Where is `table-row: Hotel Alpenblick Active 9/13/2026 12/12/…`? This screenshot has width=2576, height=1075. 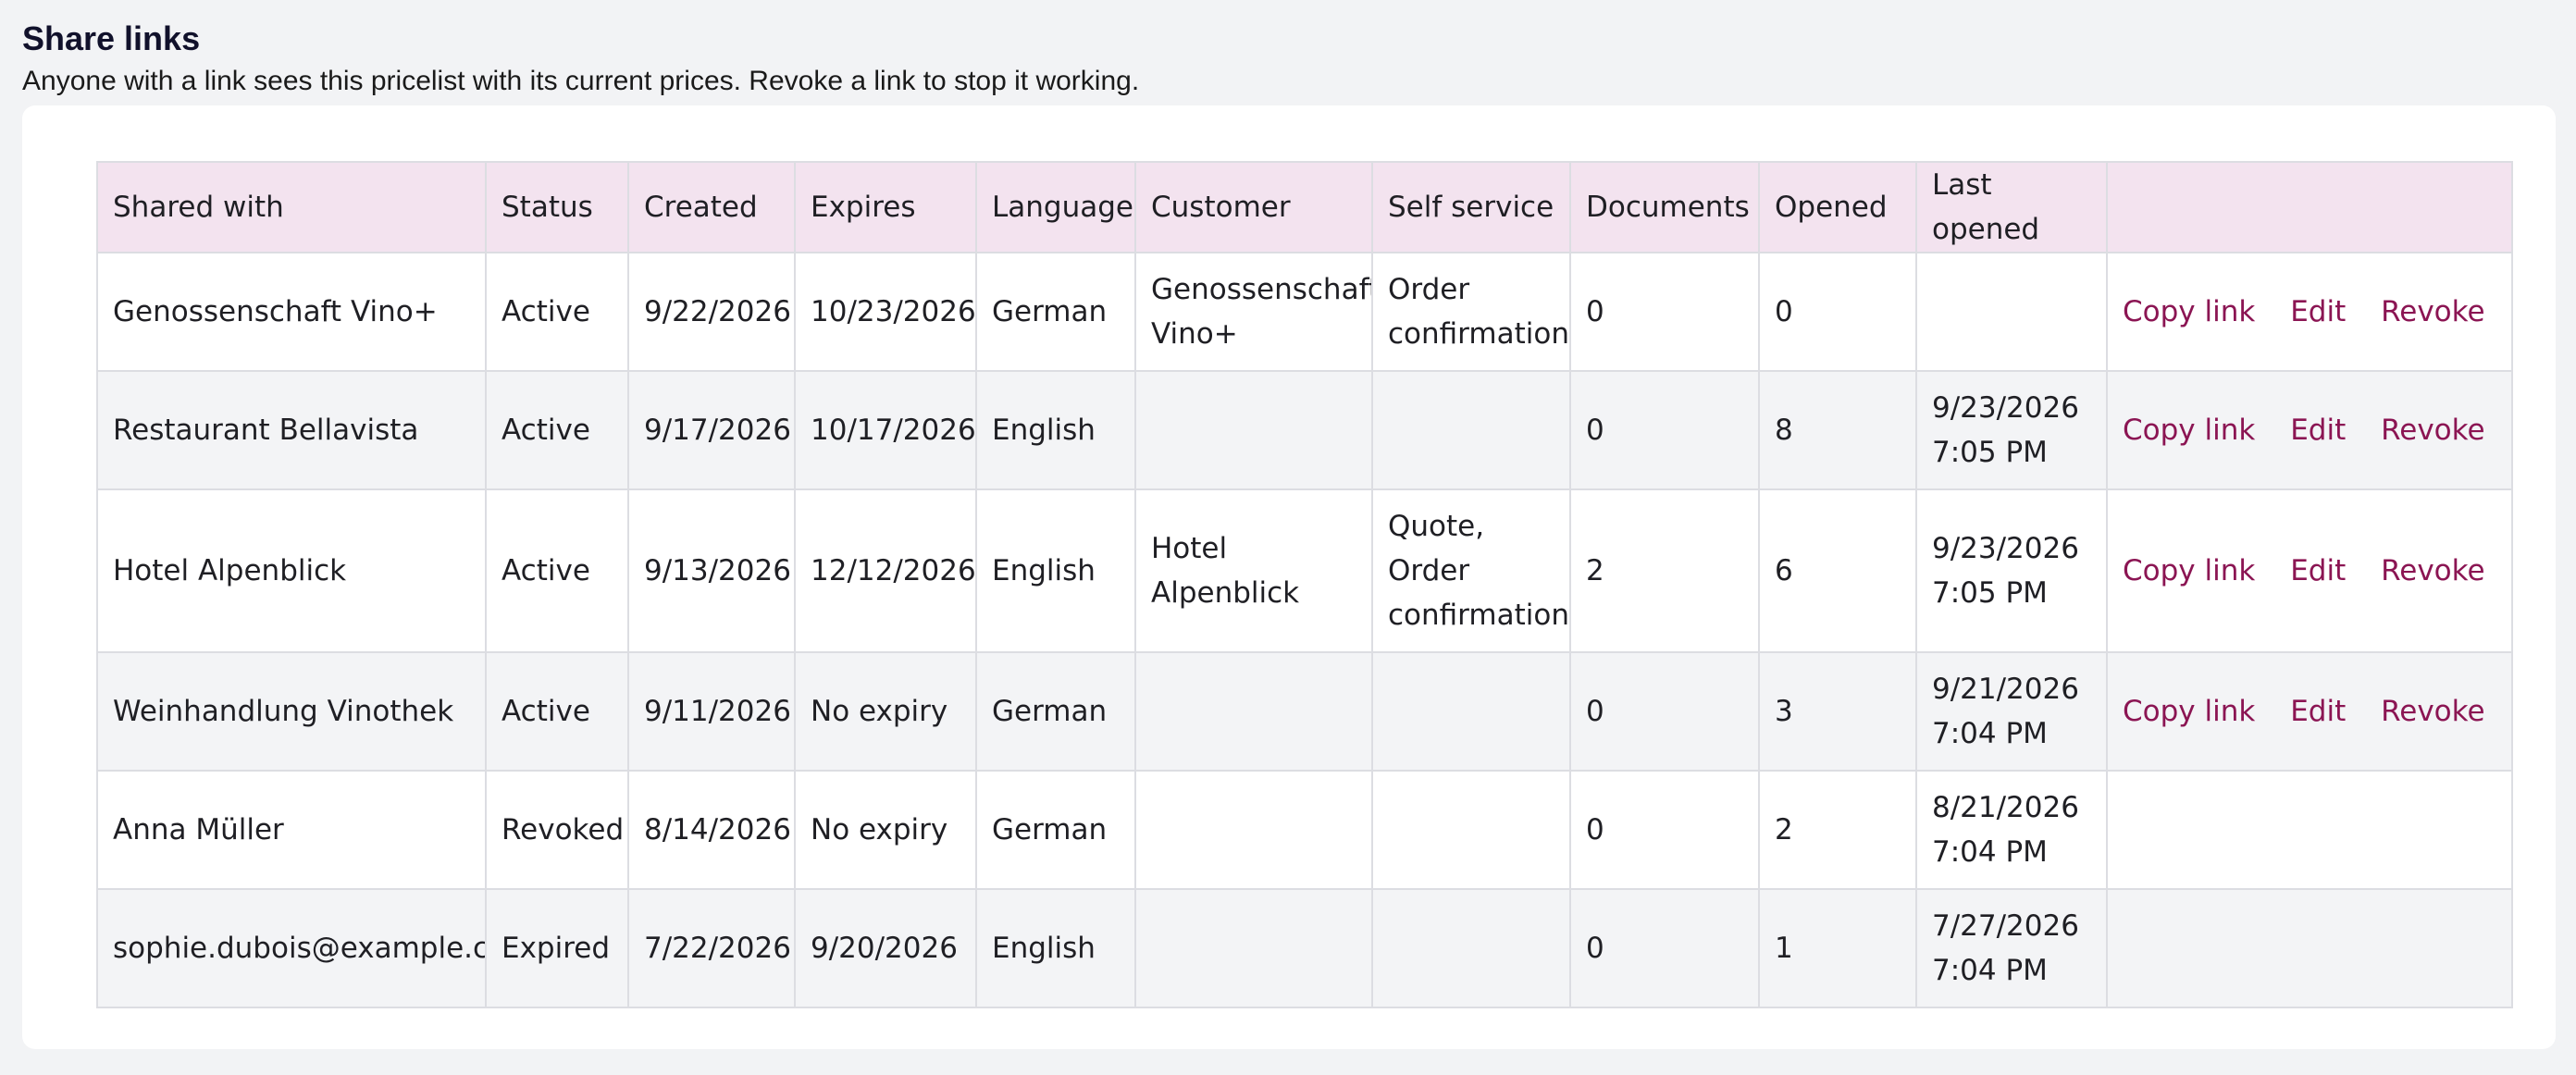
table-row: Hotel Alpenblick Active 9/13/2026 12/12/… is located at coordinates (1304, 570).